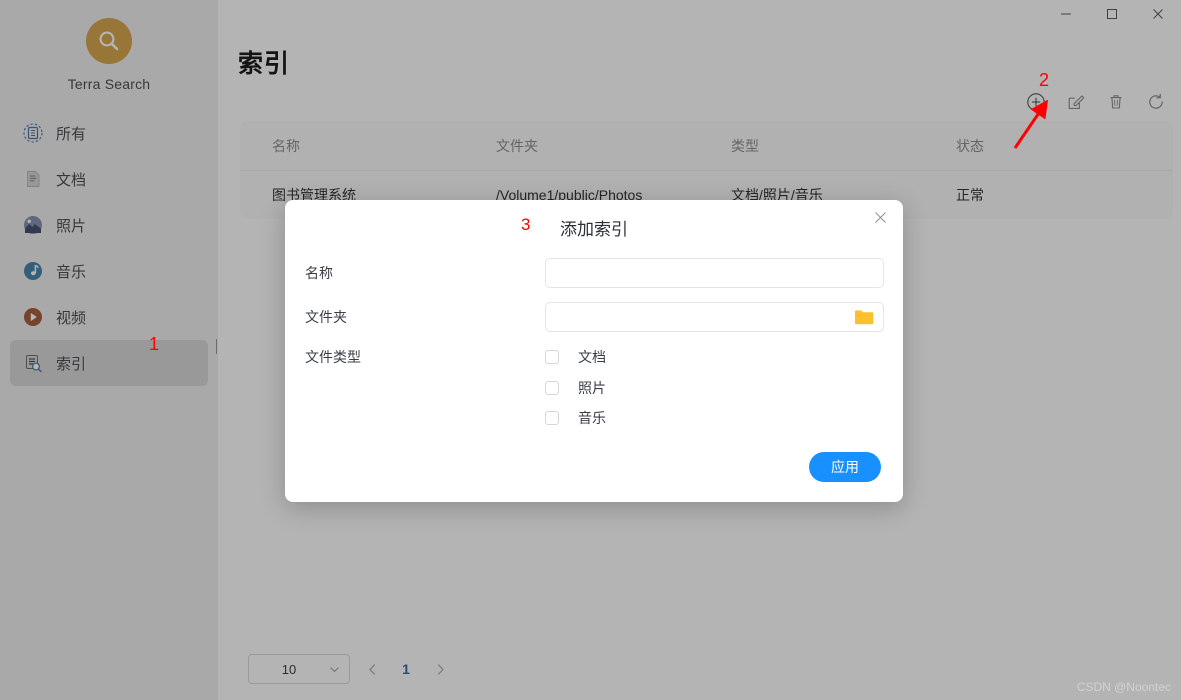 Image resolution: width=1181 pixels, height=700 pixels. Describe the element at coordinates (109, 363) in the screenshot. I see `sidebar-item-index: 索引` at that location.